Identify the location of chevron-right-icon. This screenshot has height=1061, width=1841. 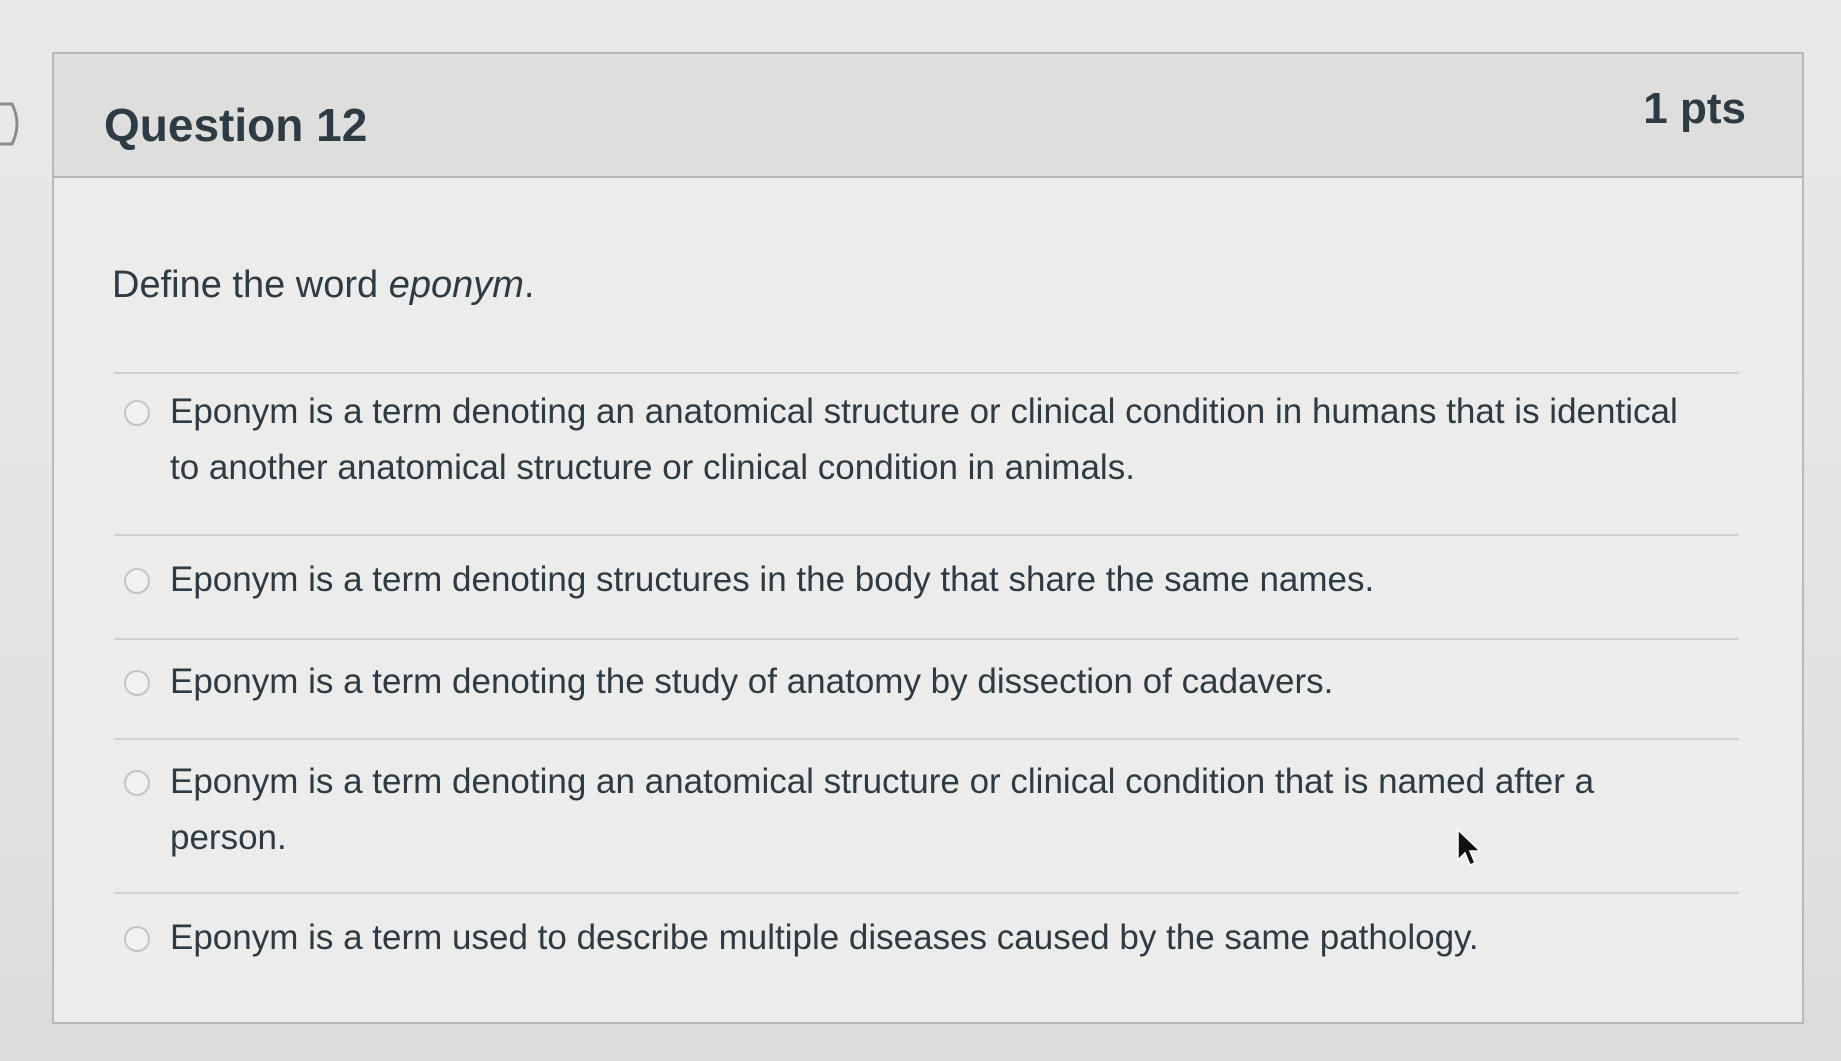
(13, 124).